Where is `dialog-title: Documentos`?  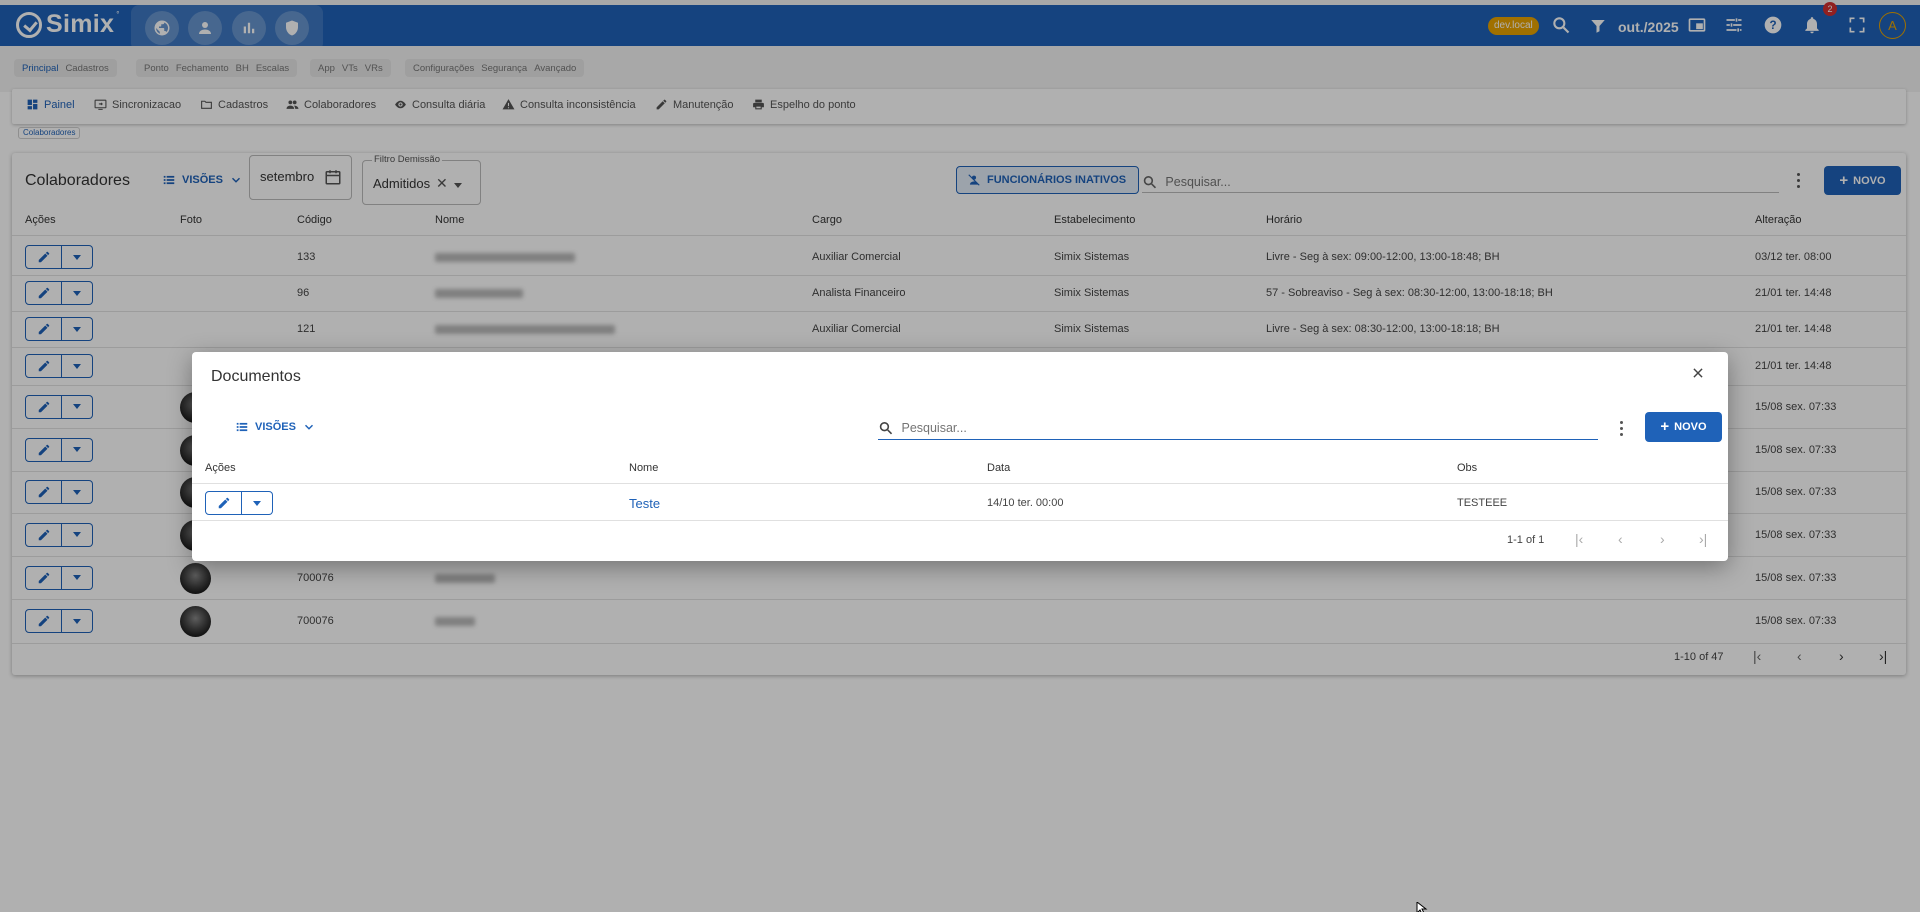 dialog-title: Documentos is located at coordinates (256, 376).